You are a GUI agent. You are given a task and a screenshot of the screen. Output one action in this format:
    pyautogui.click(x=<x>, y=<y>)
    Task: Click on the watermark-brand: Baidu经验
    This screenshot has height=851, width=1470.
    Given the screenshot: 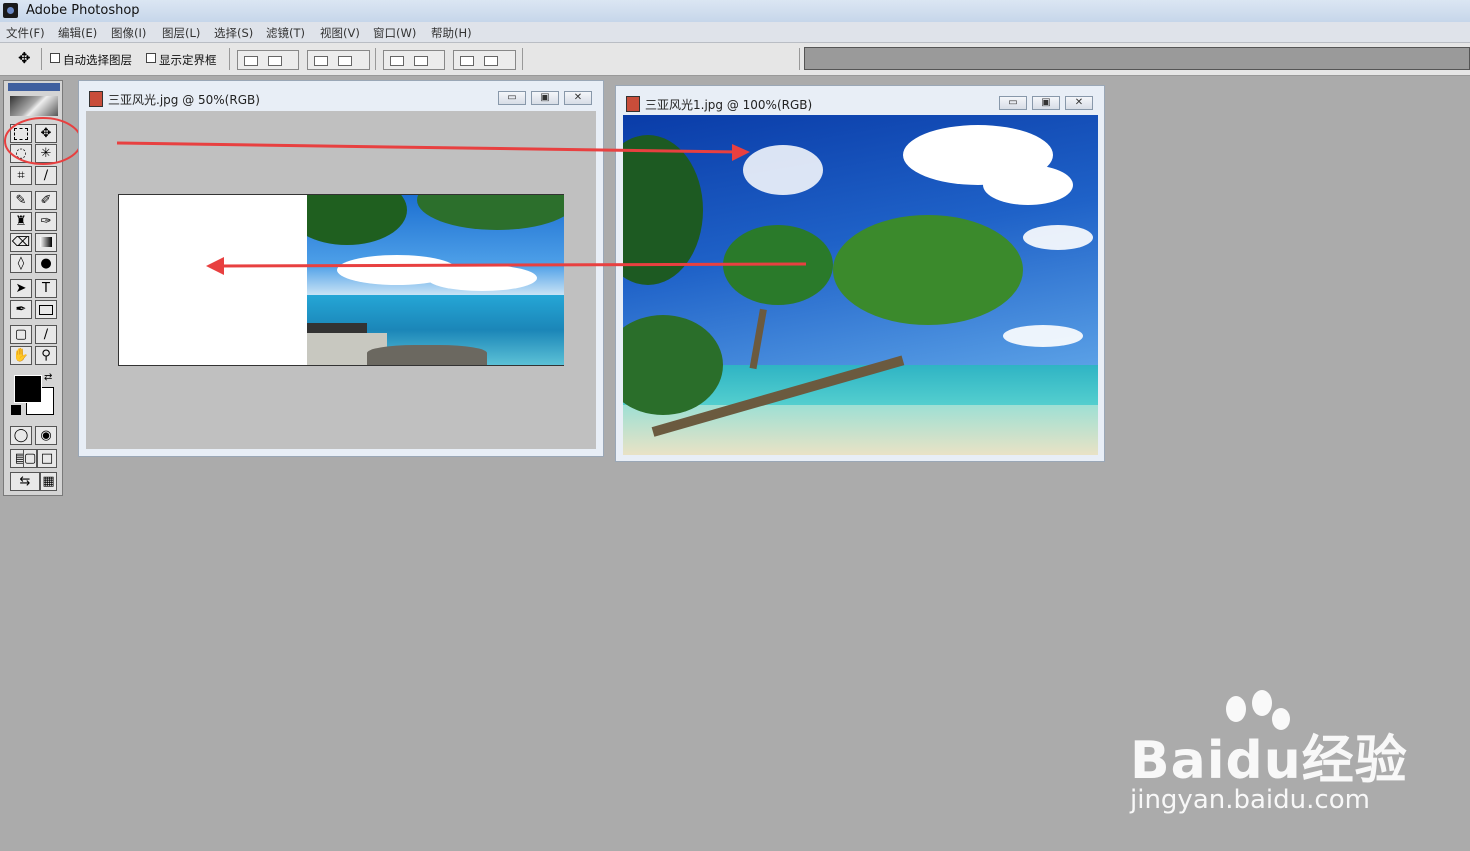 What is the action you would take?
    pyautogui.click(x=1269, y=761)
    